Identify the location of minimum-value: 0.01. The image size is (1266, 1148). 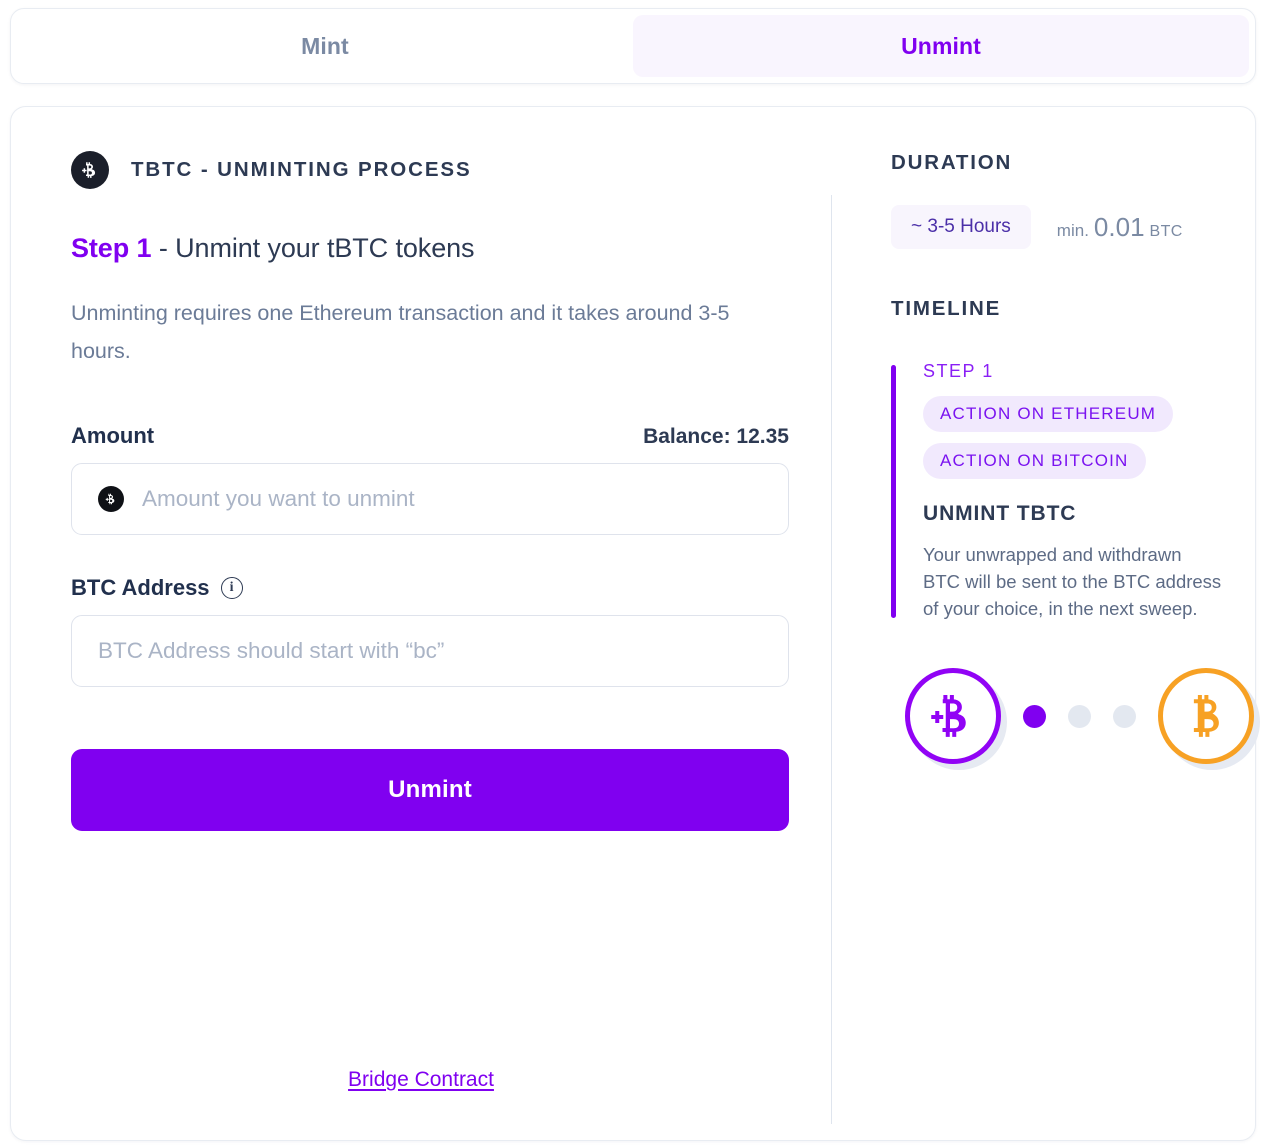
(1119, 226).